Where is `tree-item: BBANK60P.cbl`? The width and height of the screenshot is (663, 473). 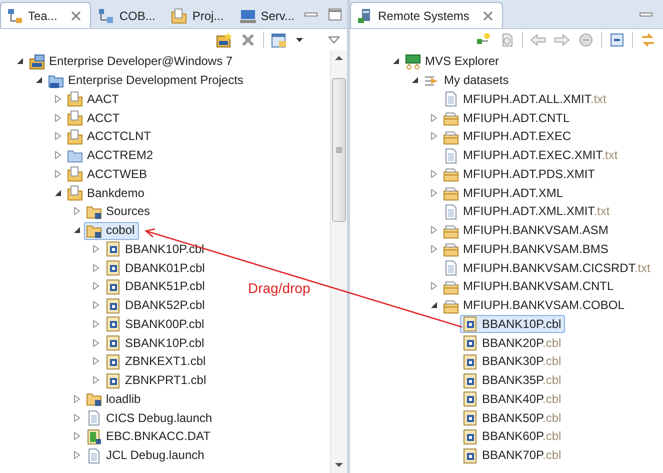
tree-item: BBANK60P.cbl is located at coordinates (513, 437).